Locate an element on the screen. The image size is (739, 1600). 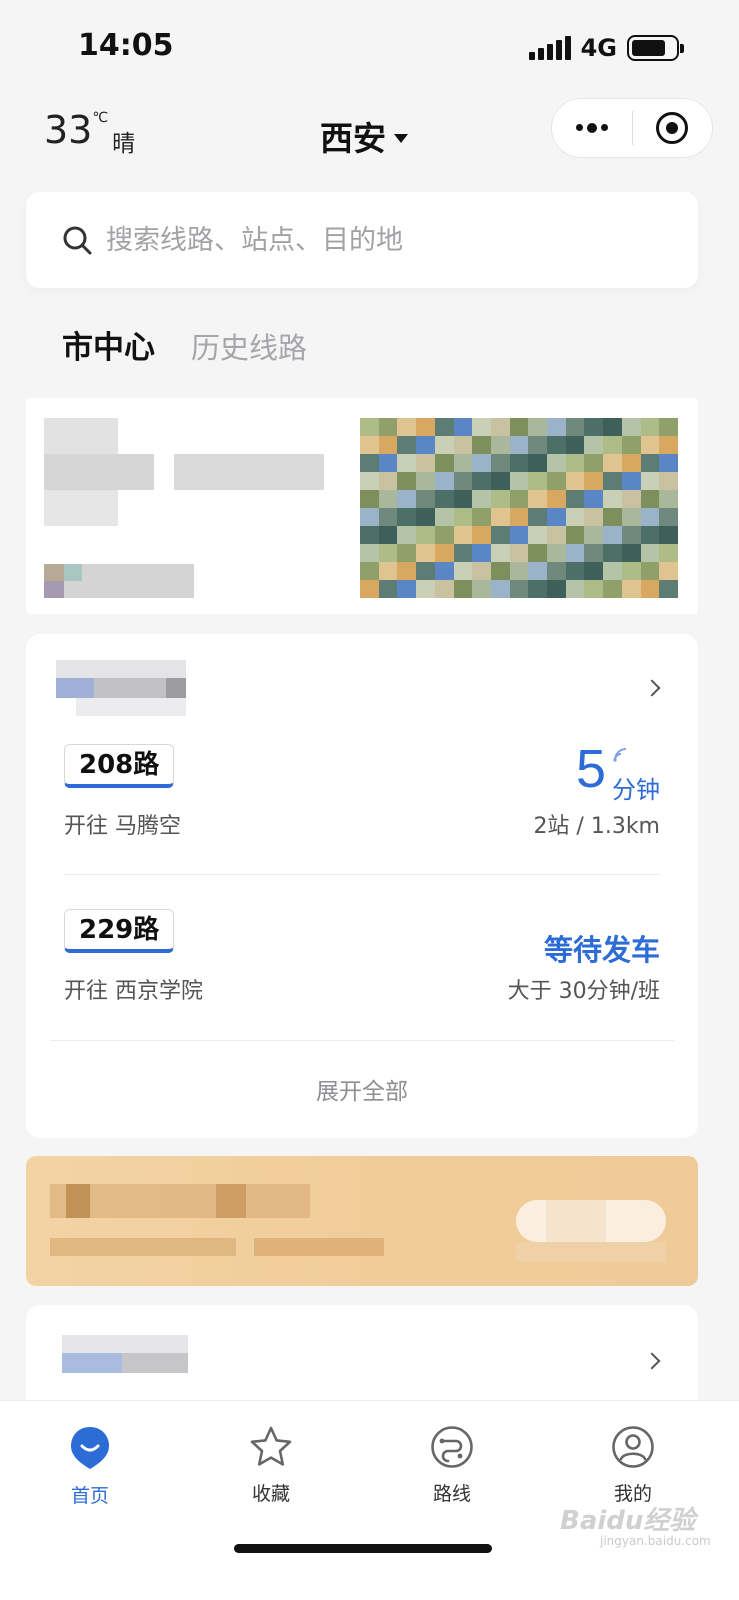
blurred-ad-content is located at coordinates (358, 1223).